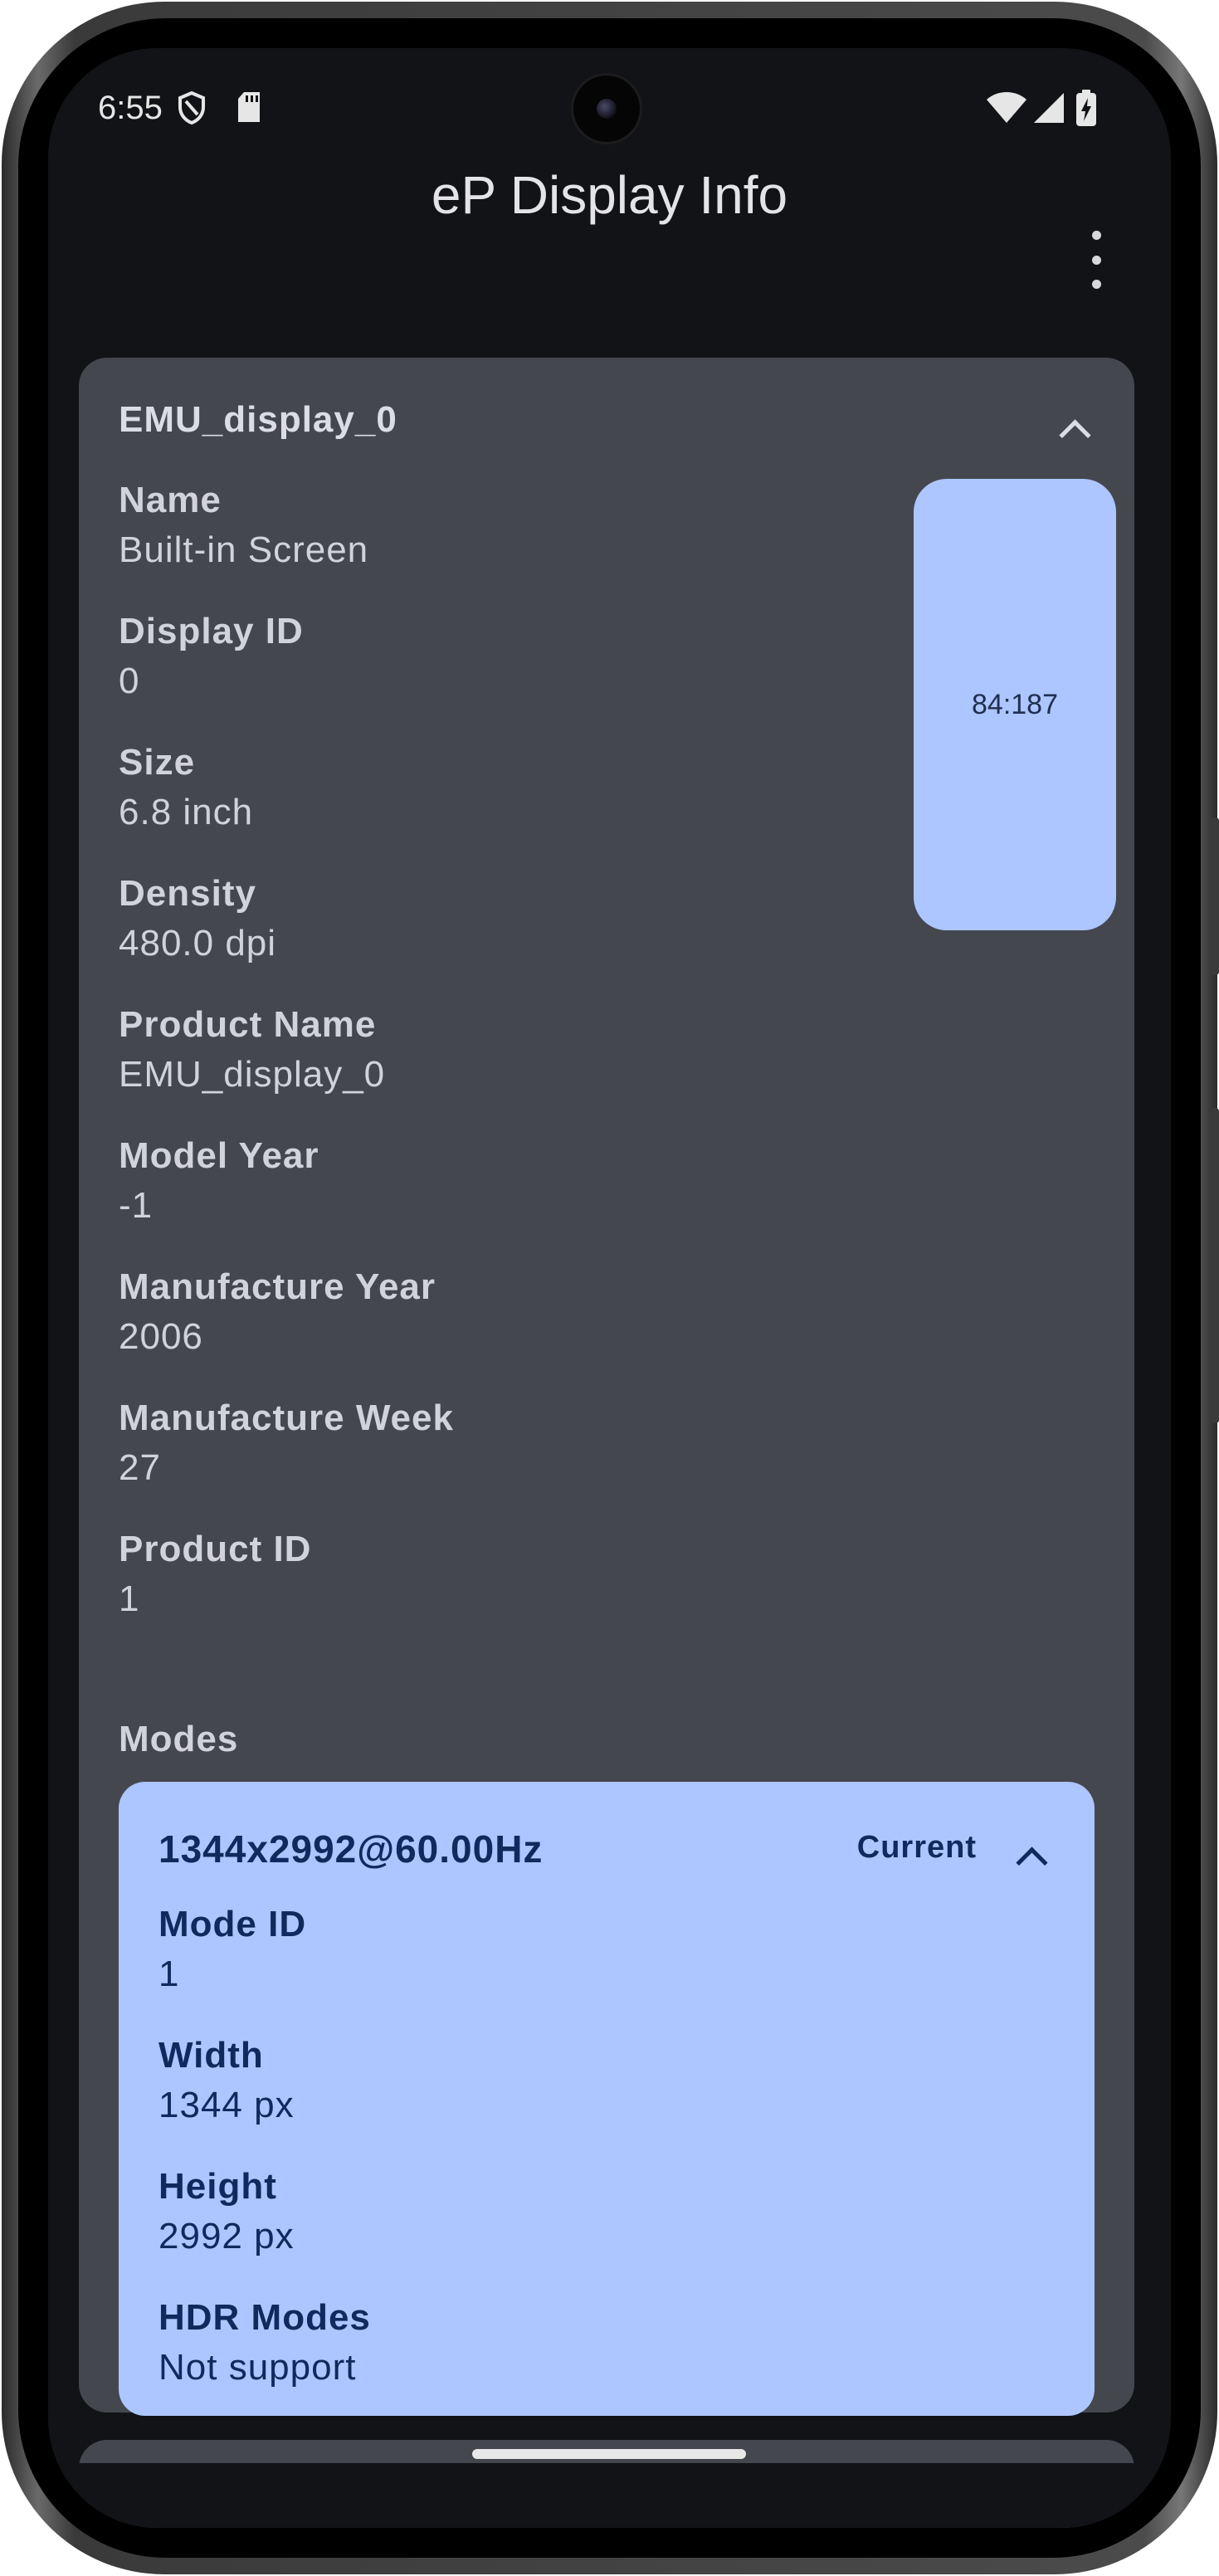 This screenshot has height=2576, width=1219. Describe the element at coordinates (212, 657) in the screenshot. I see `field-display-id: Display ID 0` at that location.